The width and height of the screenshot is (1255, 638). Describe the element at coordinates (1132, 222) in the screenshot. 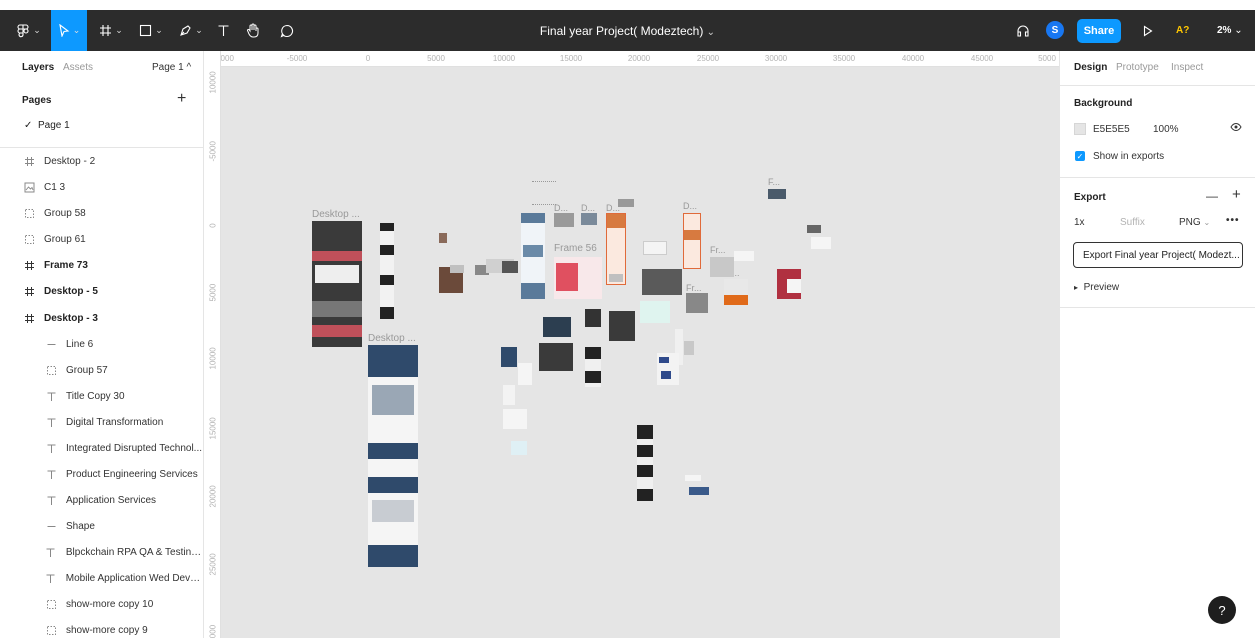

I see `export-suffix-input: Suffix` at that location.